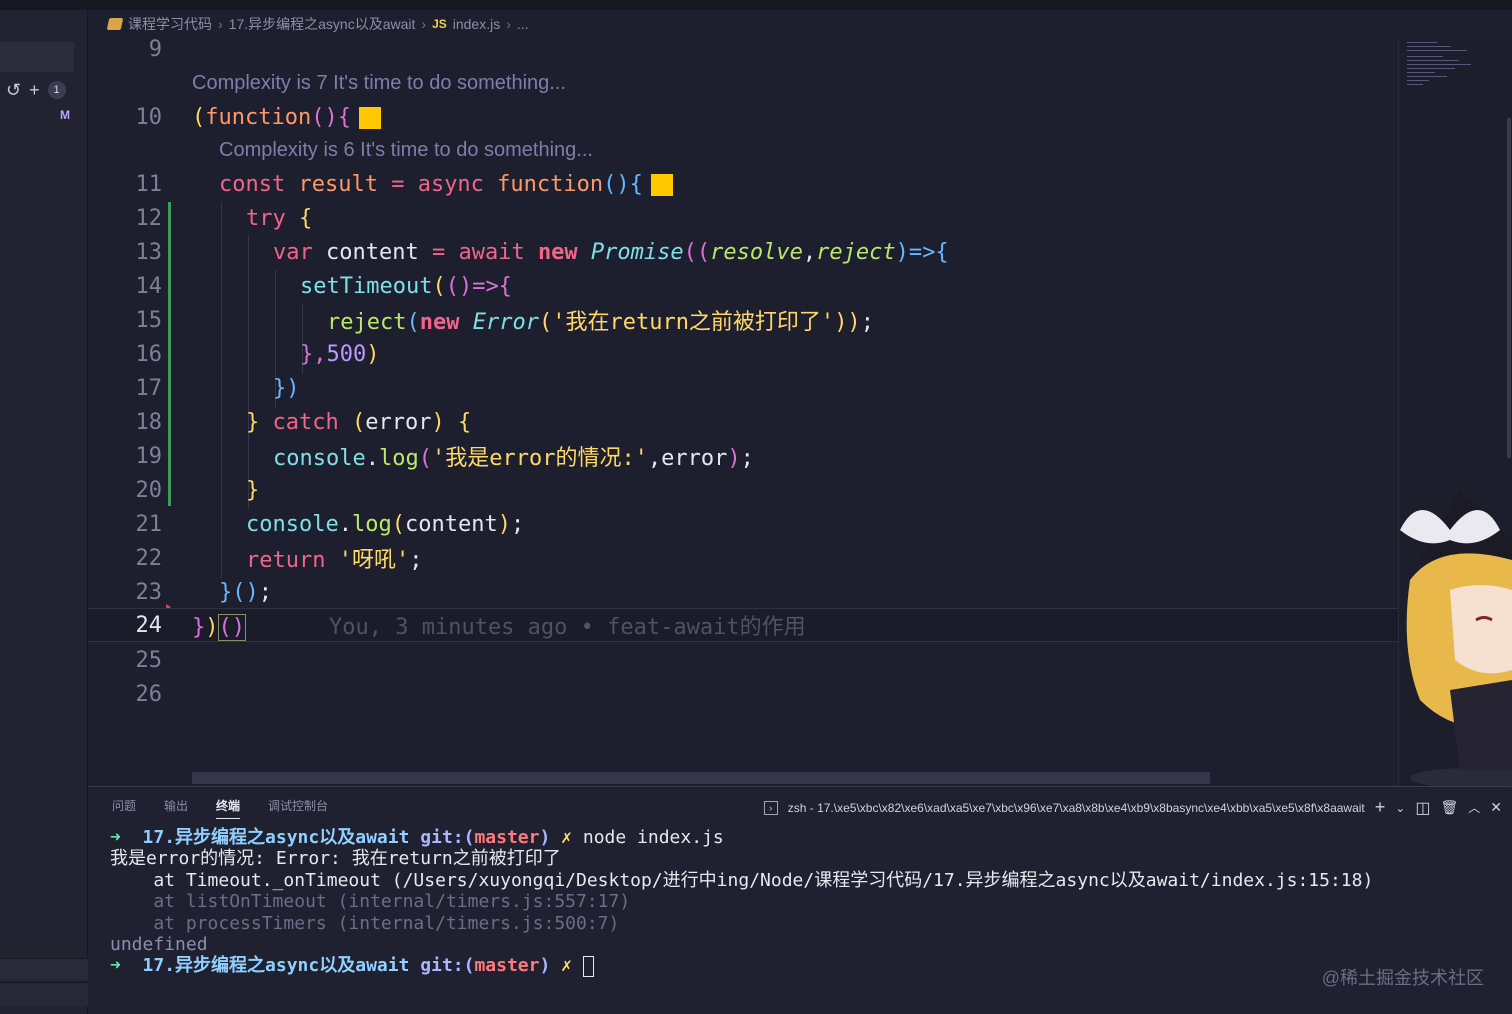  Describe the element at coordinates (756, 5) in the screenshot. I see `title-strip` at that location.